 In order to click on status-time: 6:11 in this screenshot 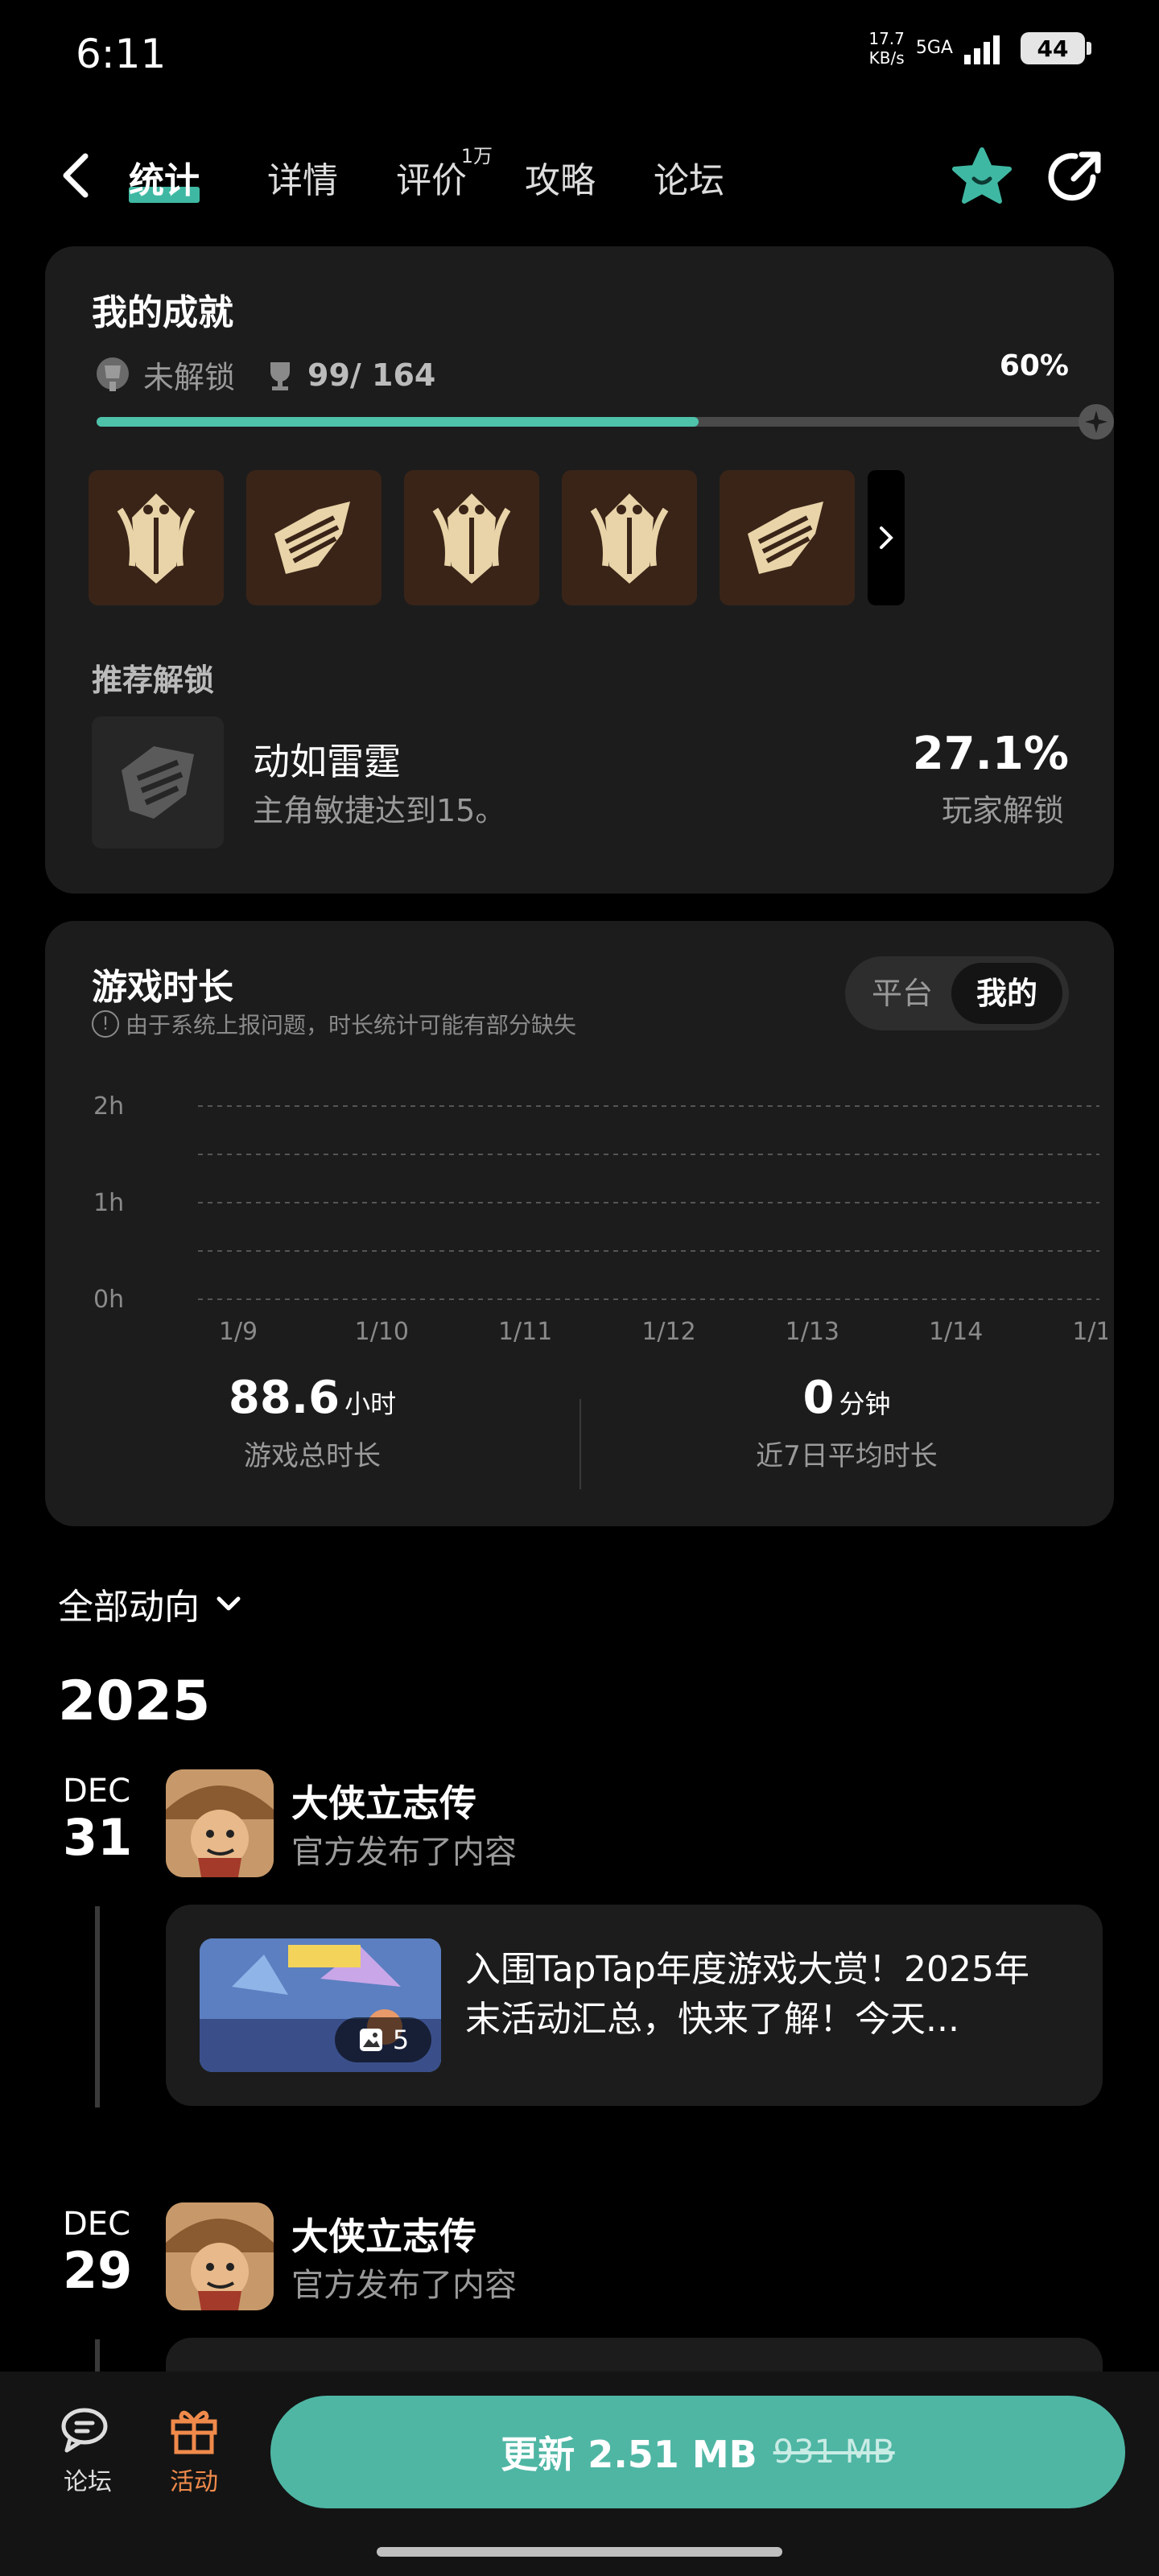, I will do `click(121, 54)`.